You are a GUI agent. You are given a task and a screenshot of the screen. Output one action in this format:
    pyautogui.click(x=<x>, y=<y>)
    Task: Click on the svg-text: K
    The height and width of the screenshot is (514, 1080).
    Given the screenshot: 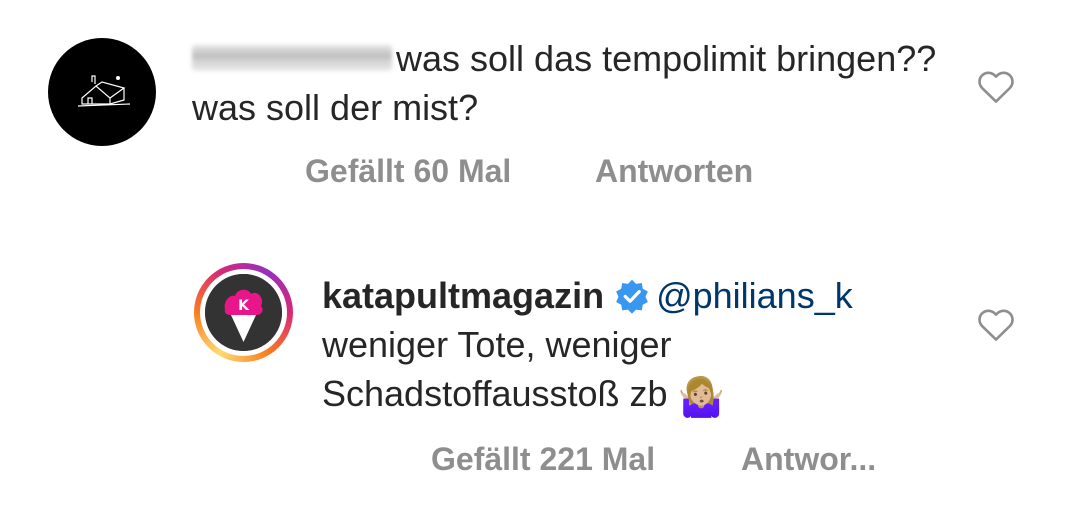 What is the action you would take?
    pyautogui.click(x=244, y=306)
    